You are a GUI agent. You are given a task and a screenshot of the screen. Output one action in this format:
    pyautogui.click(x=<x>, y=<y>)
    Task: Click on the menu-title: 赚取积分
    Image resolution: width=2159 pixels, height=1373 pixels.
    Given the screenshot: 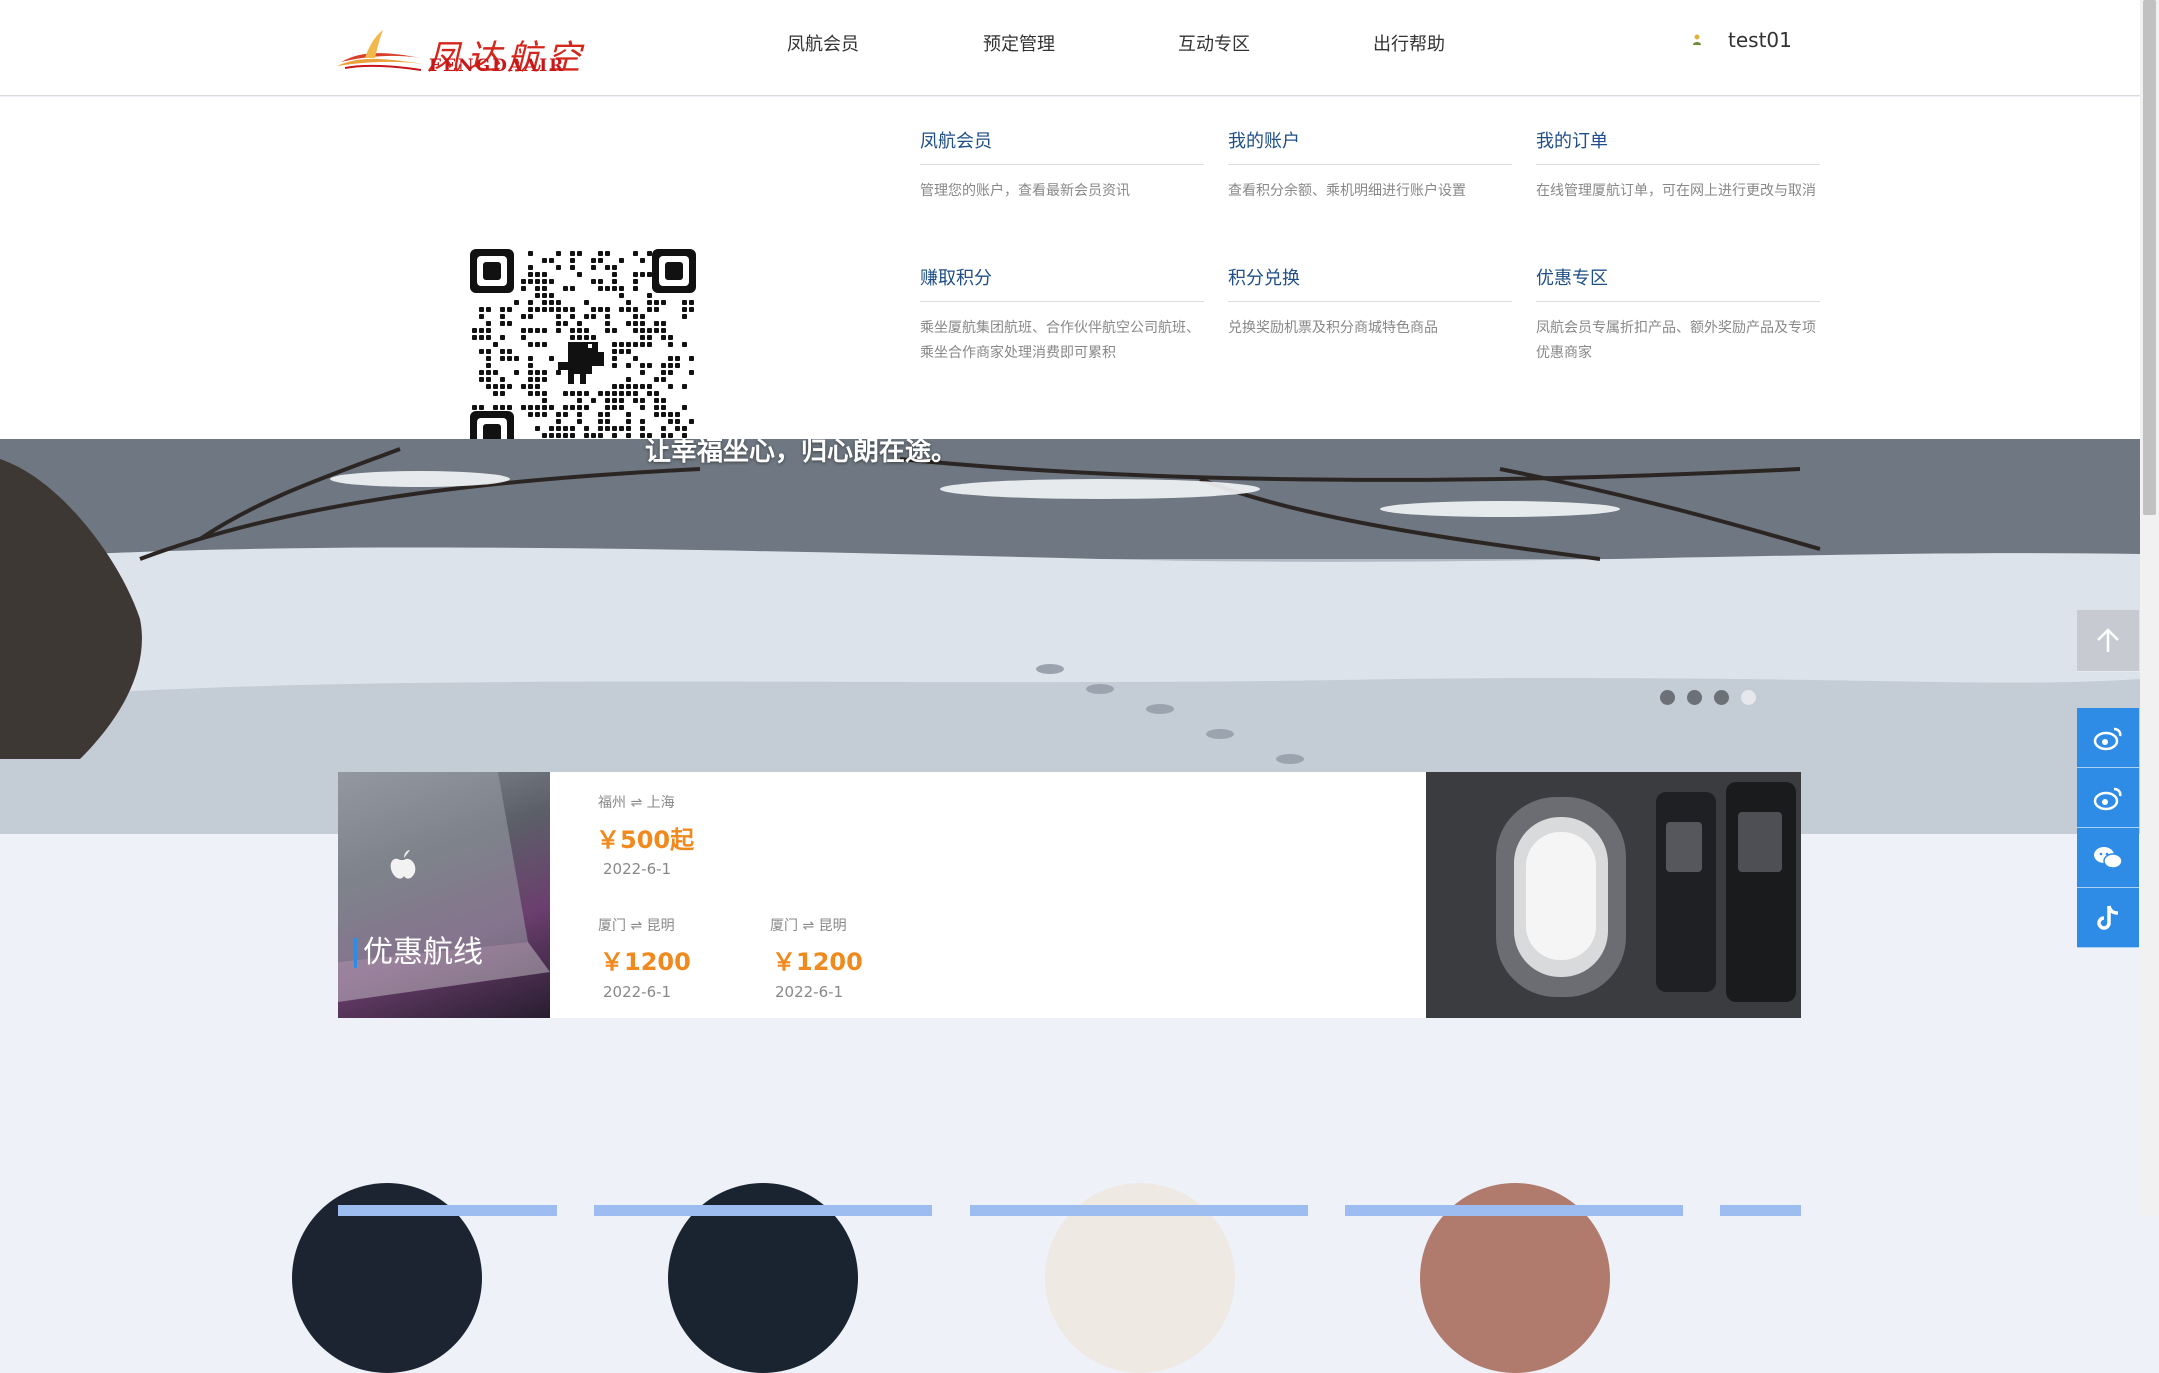 What is the action you would take?
    pyautogui.click(x=1062, y=283)
    